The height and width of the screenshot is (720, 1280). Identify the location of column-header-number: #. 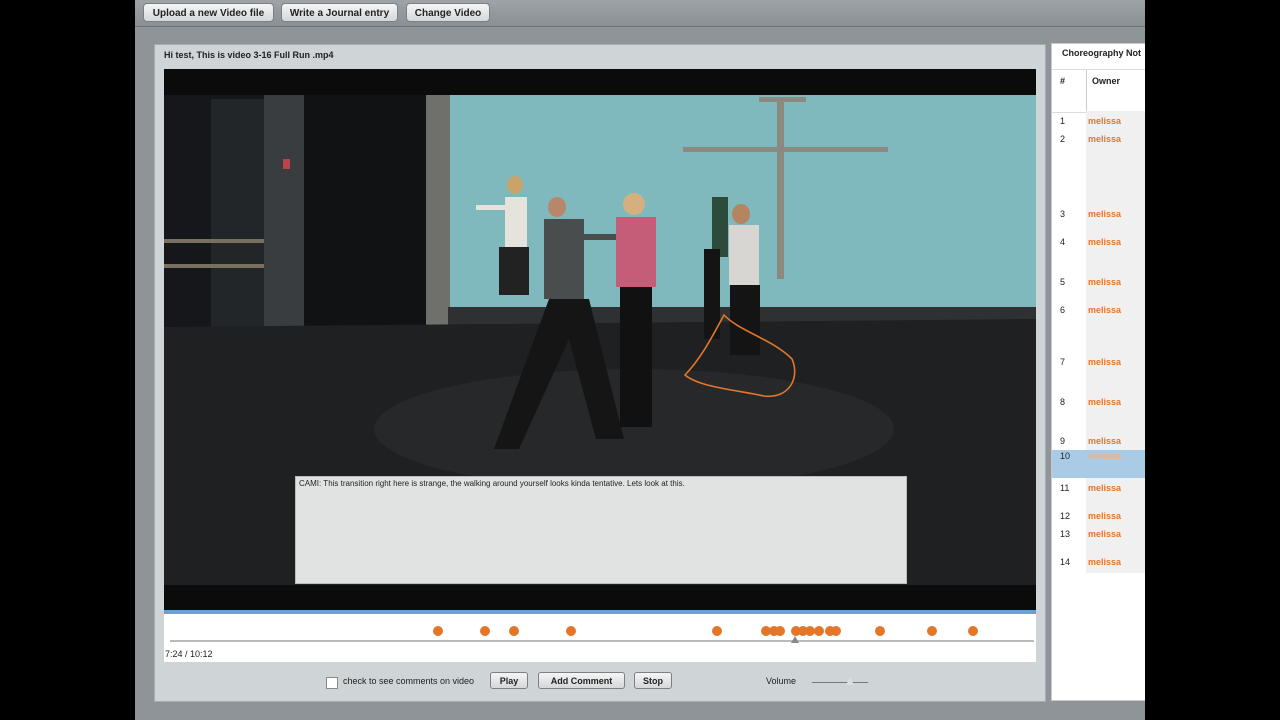
(1062, 81).